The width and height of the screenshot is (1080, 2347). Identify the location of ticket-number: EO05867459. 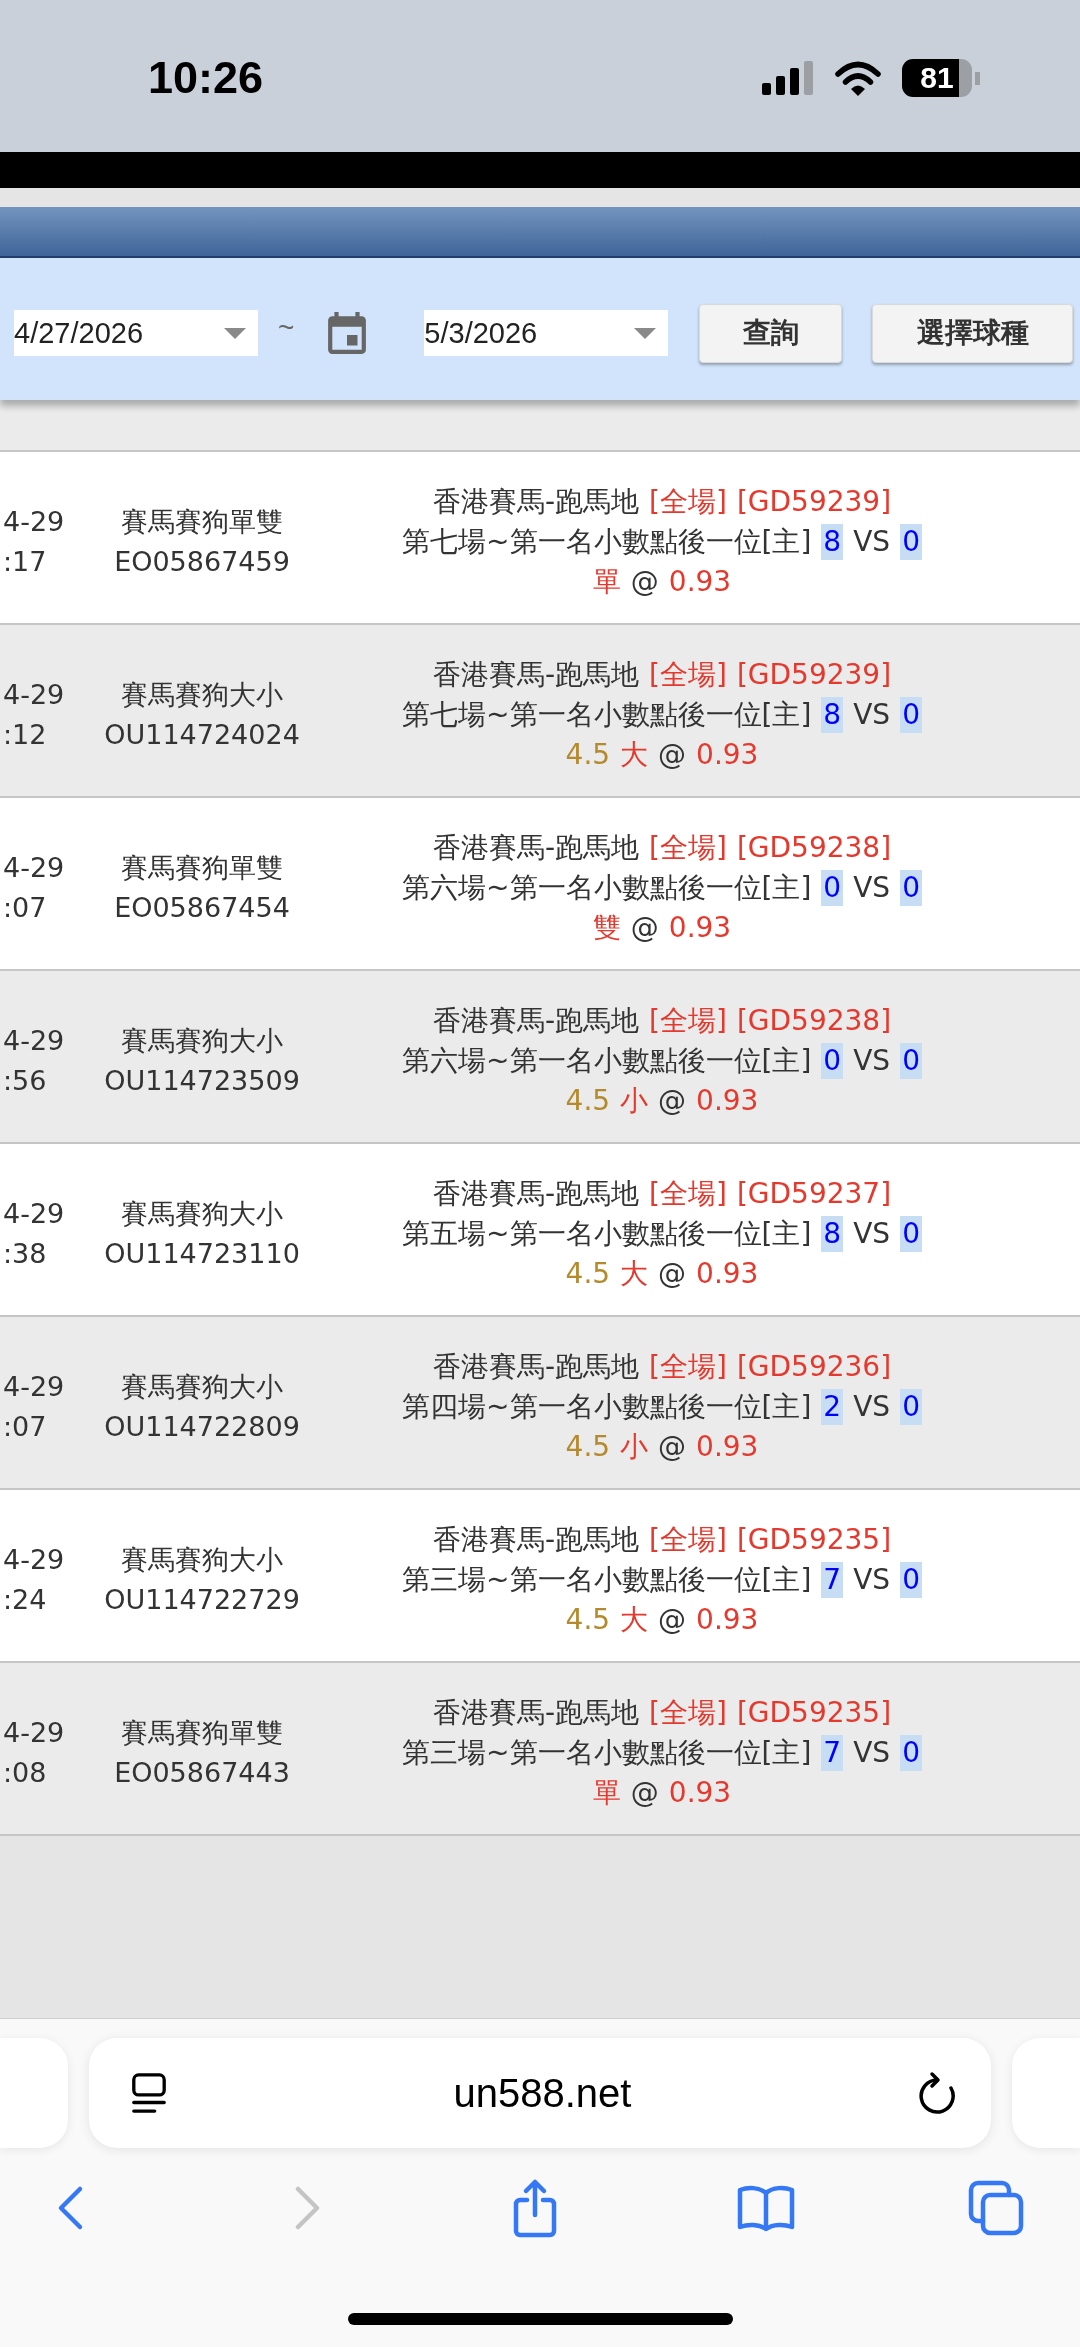
(202, 561).